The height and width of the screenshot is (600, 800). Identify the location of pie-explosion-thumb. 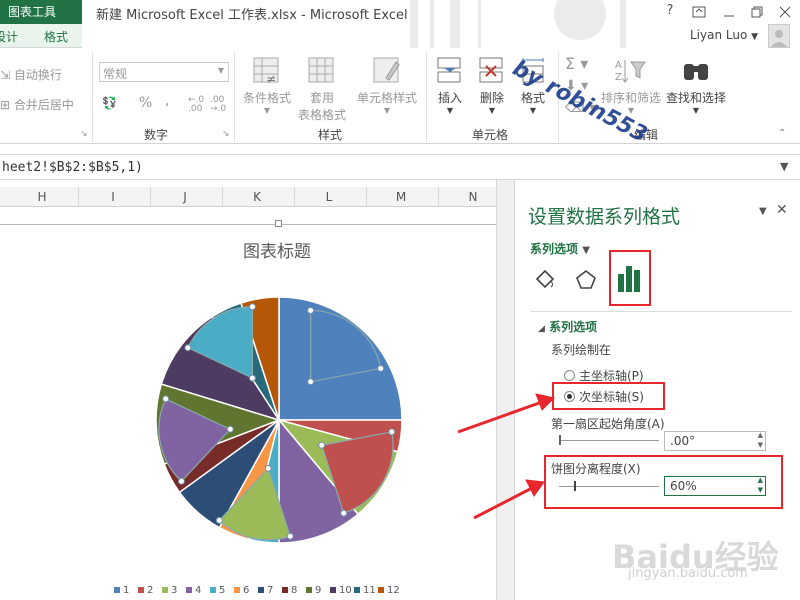
(575, 486).